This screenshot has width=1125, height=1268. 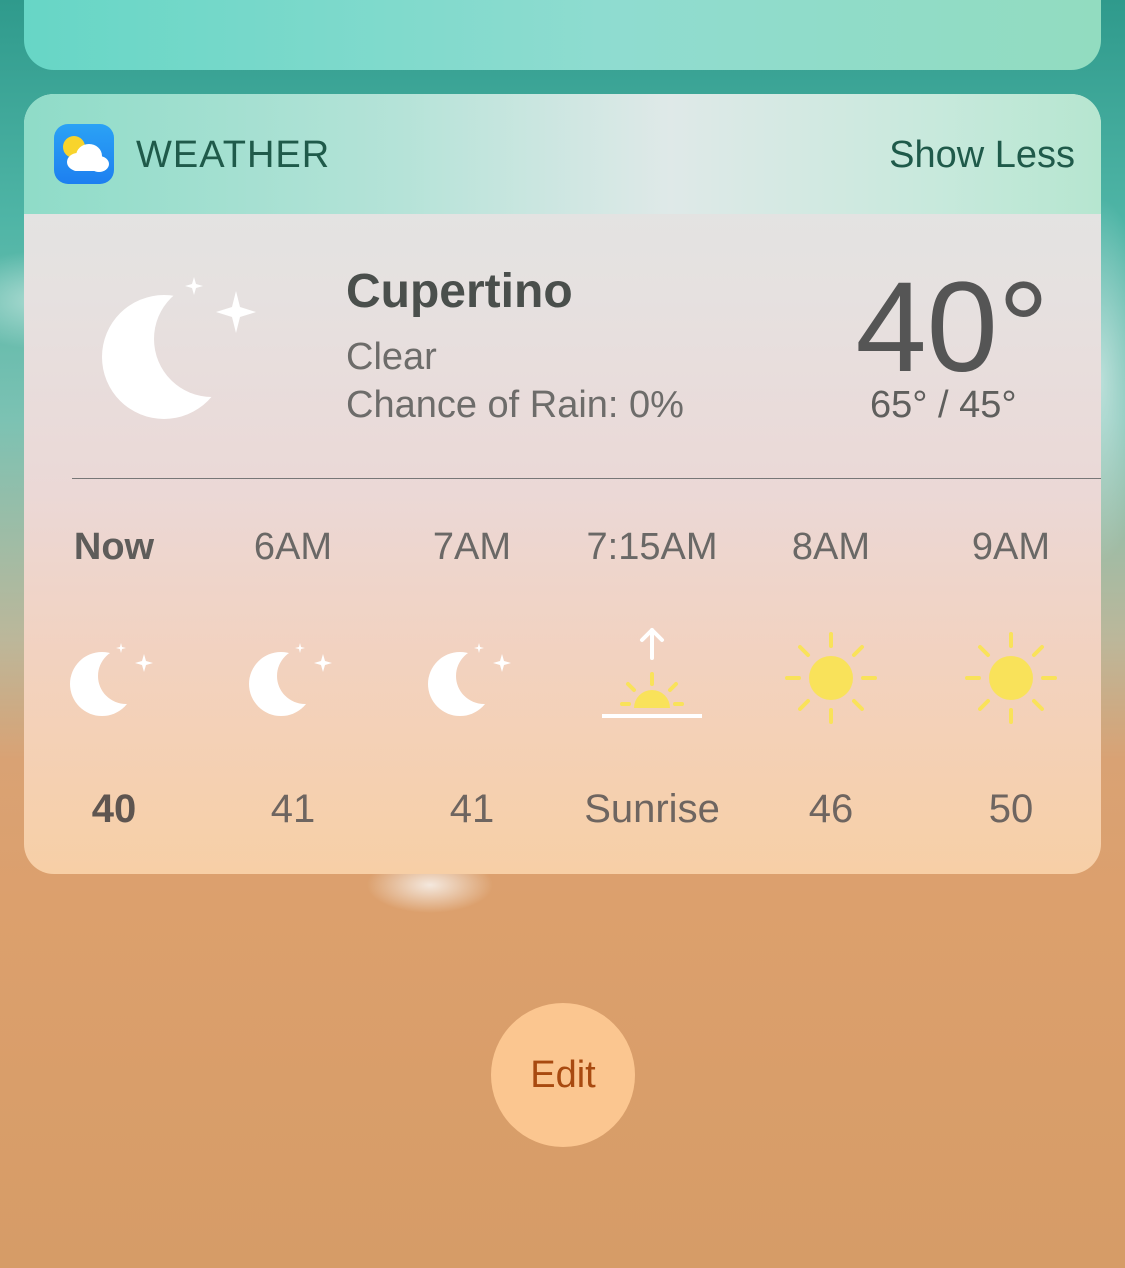 What do you see at coordinates (1011, 809) in the screenshot?
I see `hour-temperature: 50` at bounding box center [1011, 809].